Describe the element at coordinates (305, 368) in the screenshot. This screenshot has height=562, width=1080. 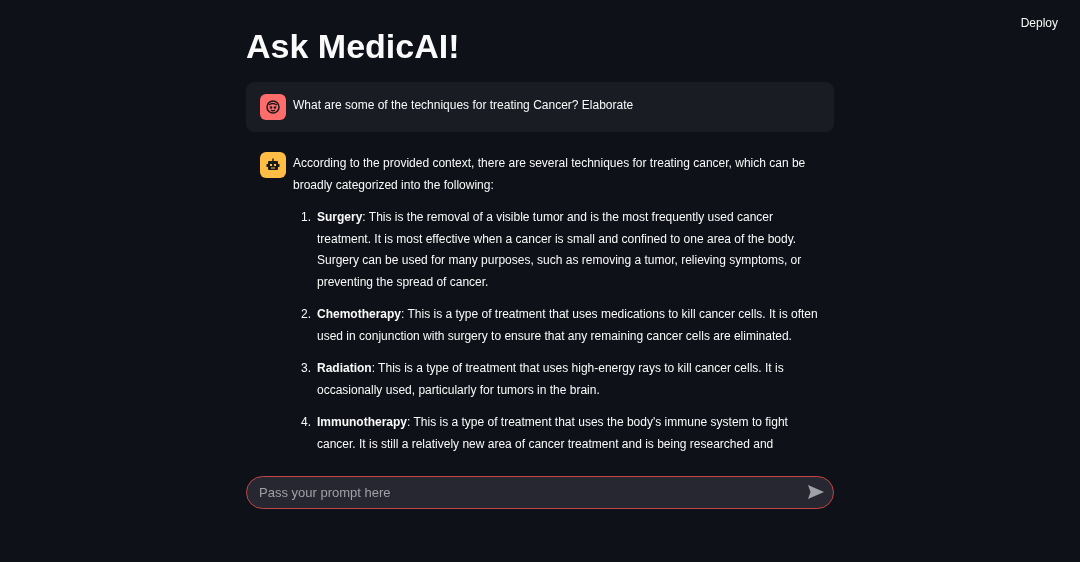
I see `list-number: 3.` at that location.